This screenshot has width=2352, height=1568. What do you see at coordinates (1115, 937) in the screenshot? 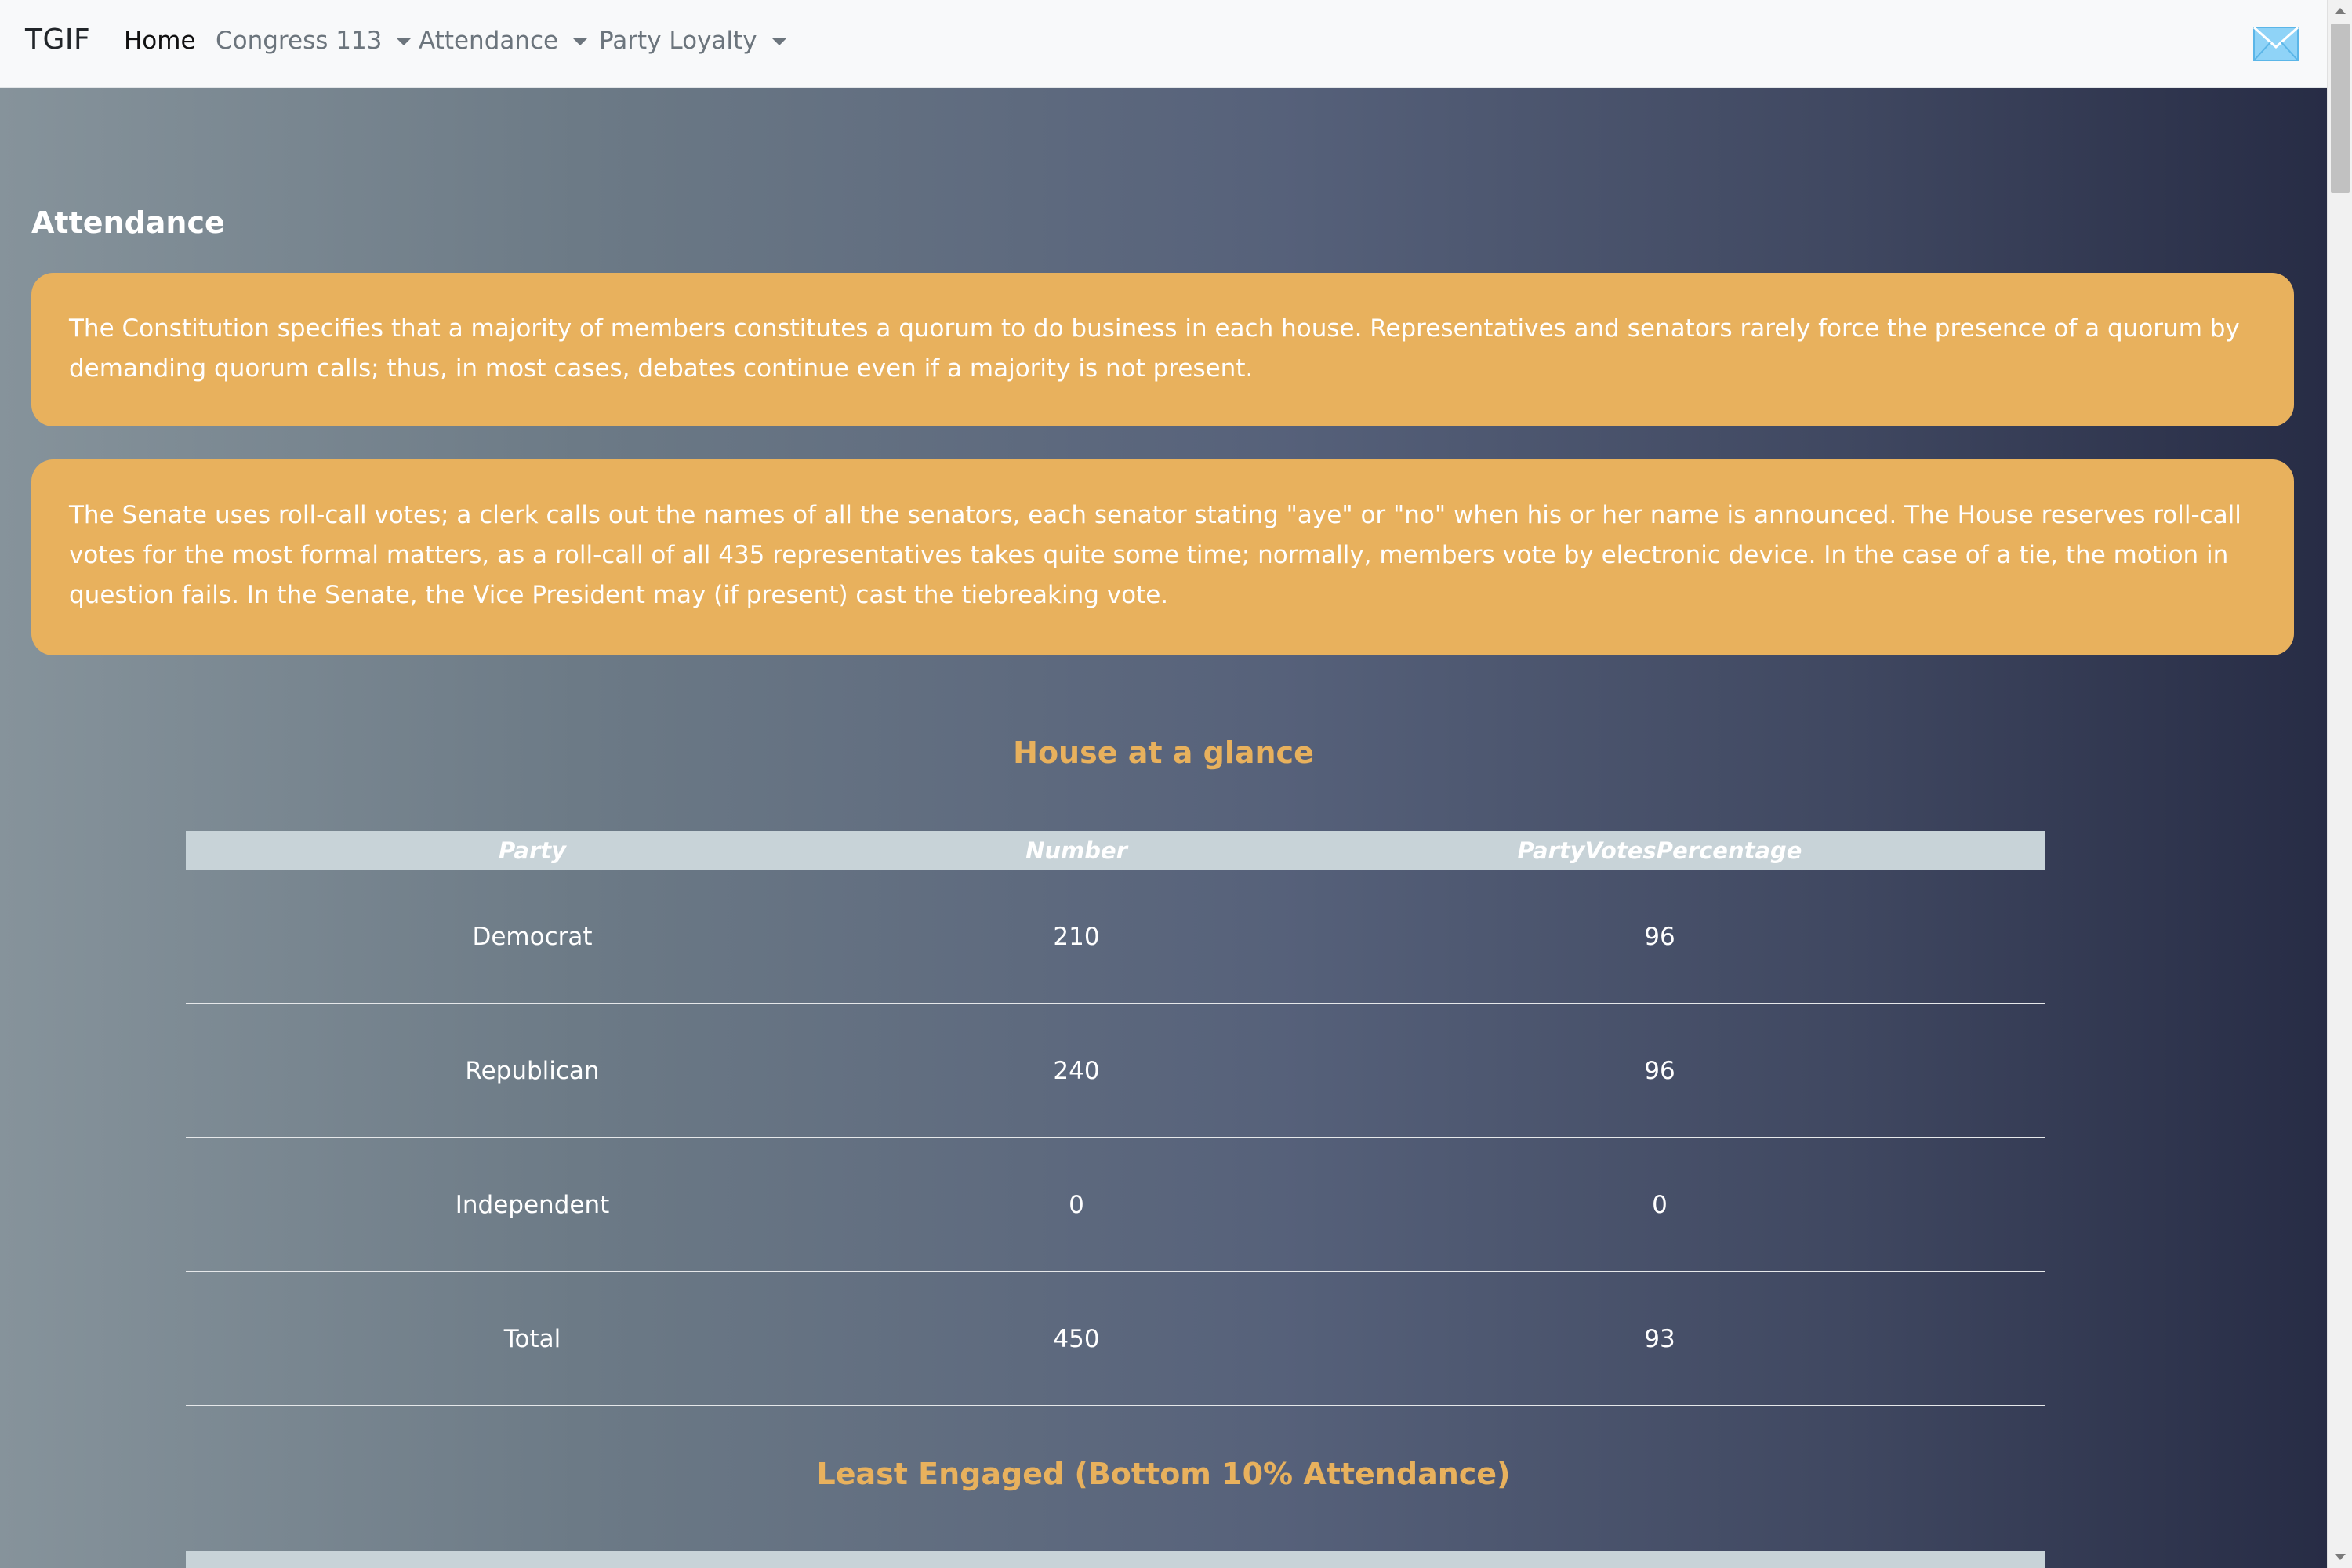
I see `table-row: Democrat 210 96` at bounding box center [1115, 937].